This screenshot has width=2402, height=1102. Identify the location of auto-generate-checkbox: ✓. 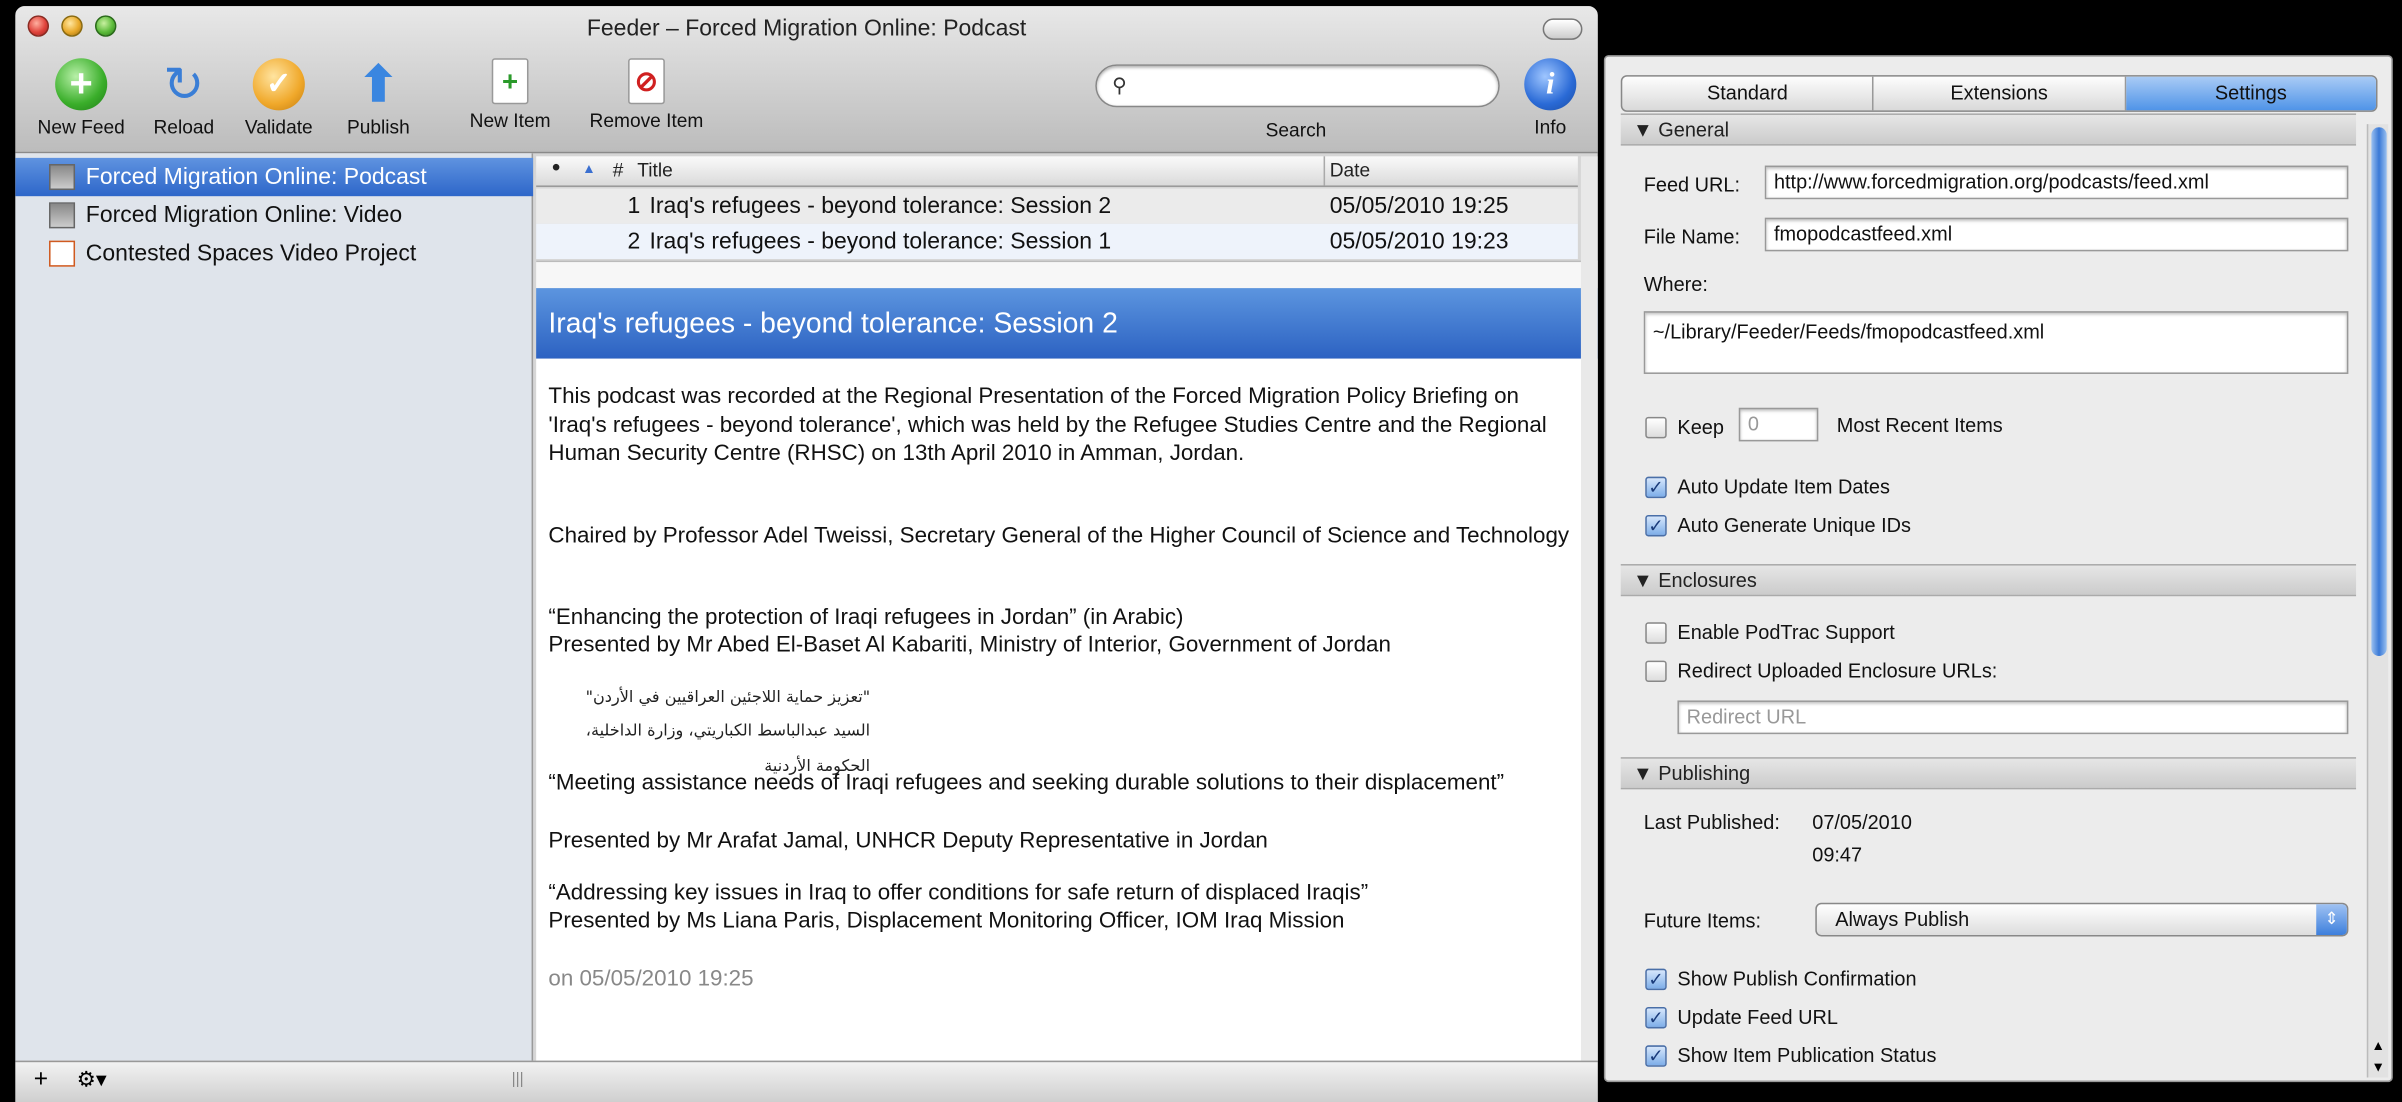
(1656, 525).